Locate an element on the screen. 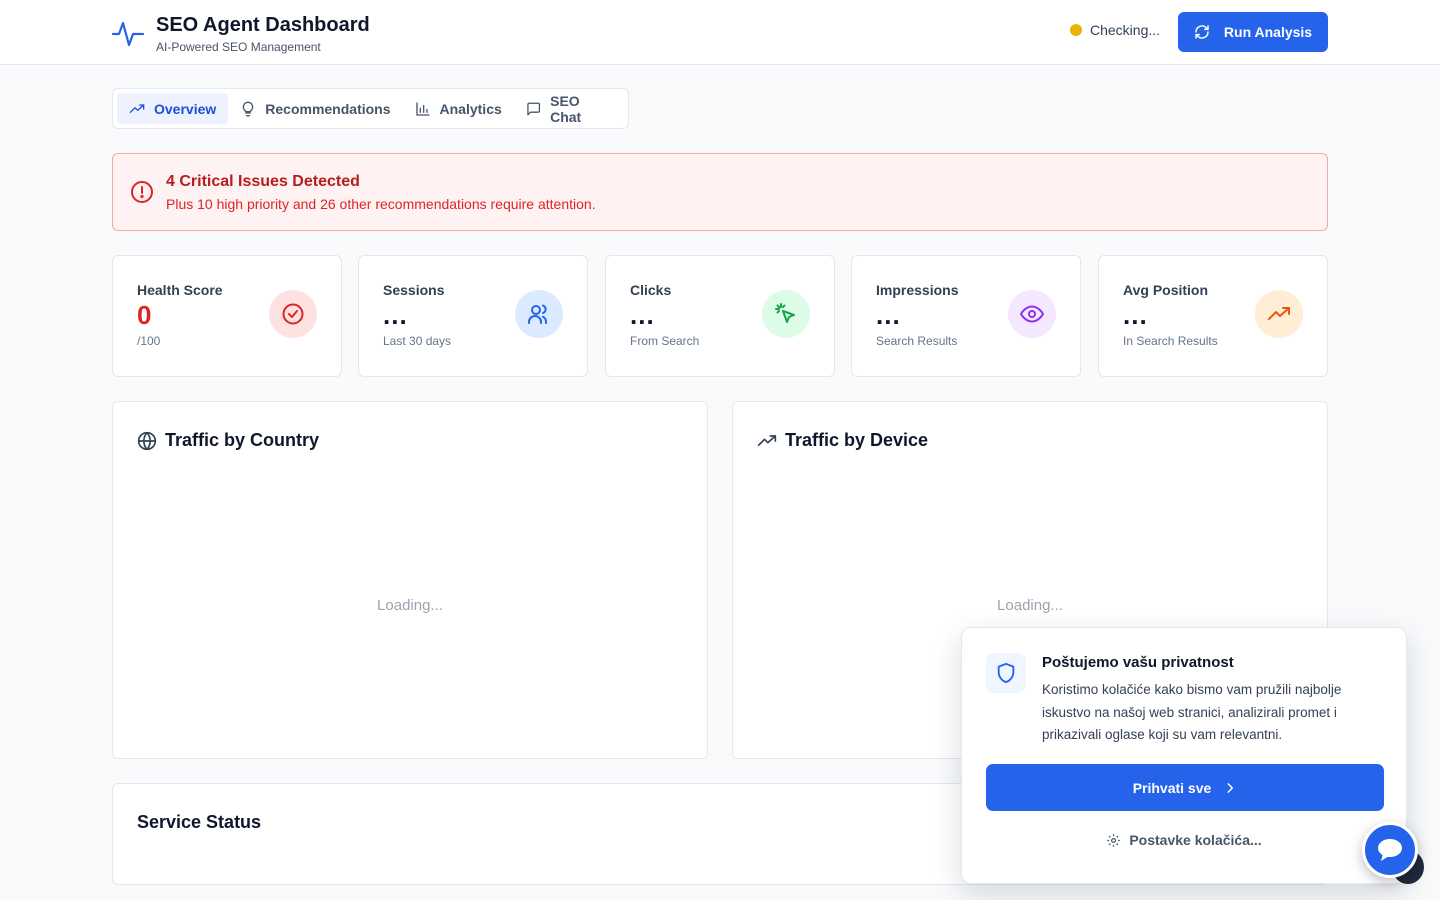  lightbulb-icon is located at coordinates (248, 108).